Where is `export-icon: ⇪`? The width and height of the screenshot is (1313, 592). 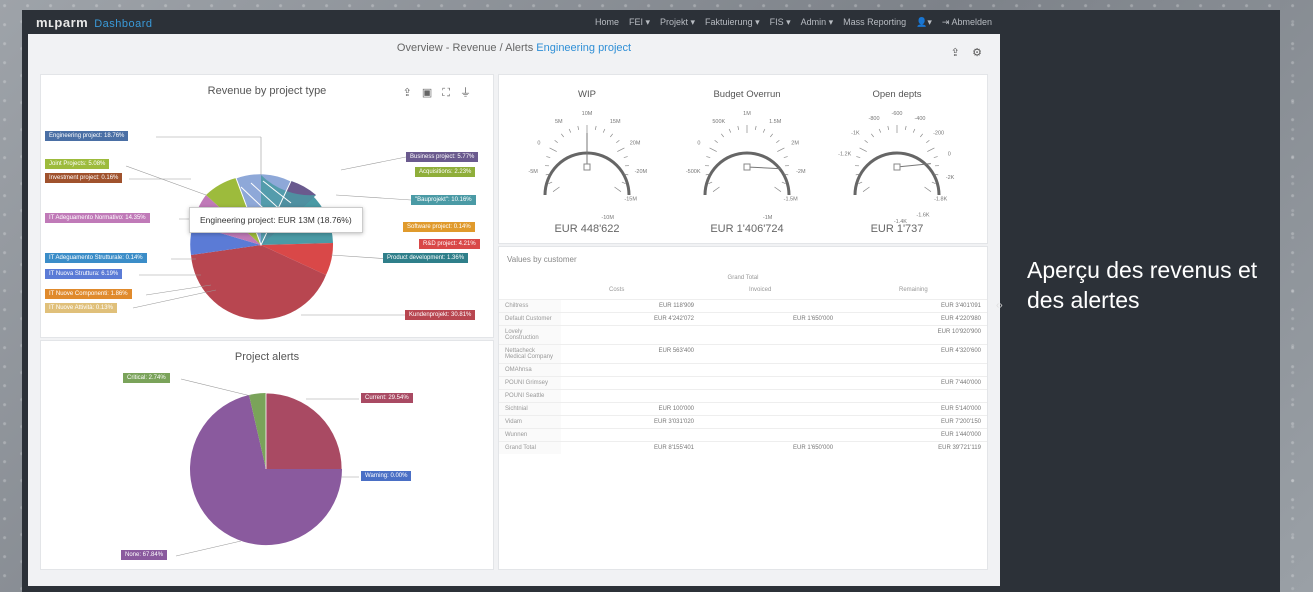 export-icon: ⇪ is located at coordinates (955, 53).